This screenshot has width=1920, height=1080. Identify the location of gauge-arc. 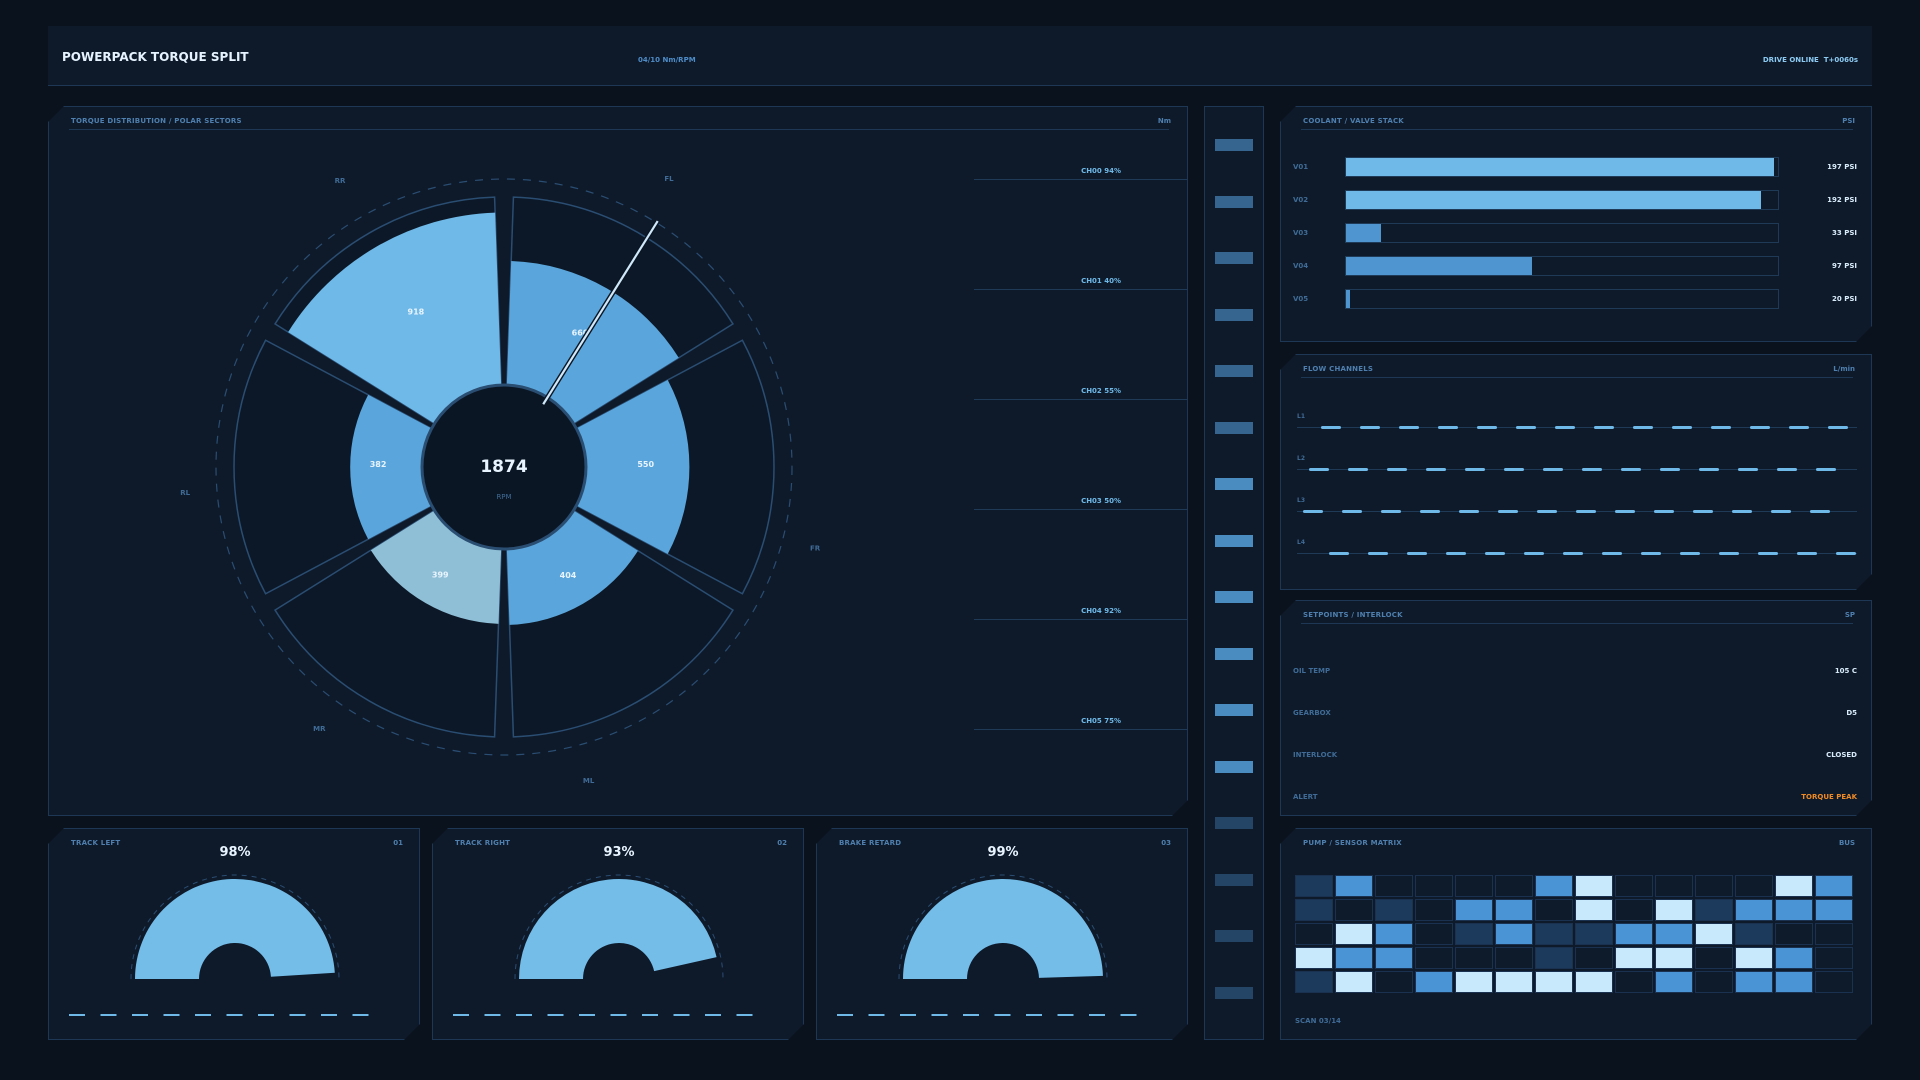
(619, 935).